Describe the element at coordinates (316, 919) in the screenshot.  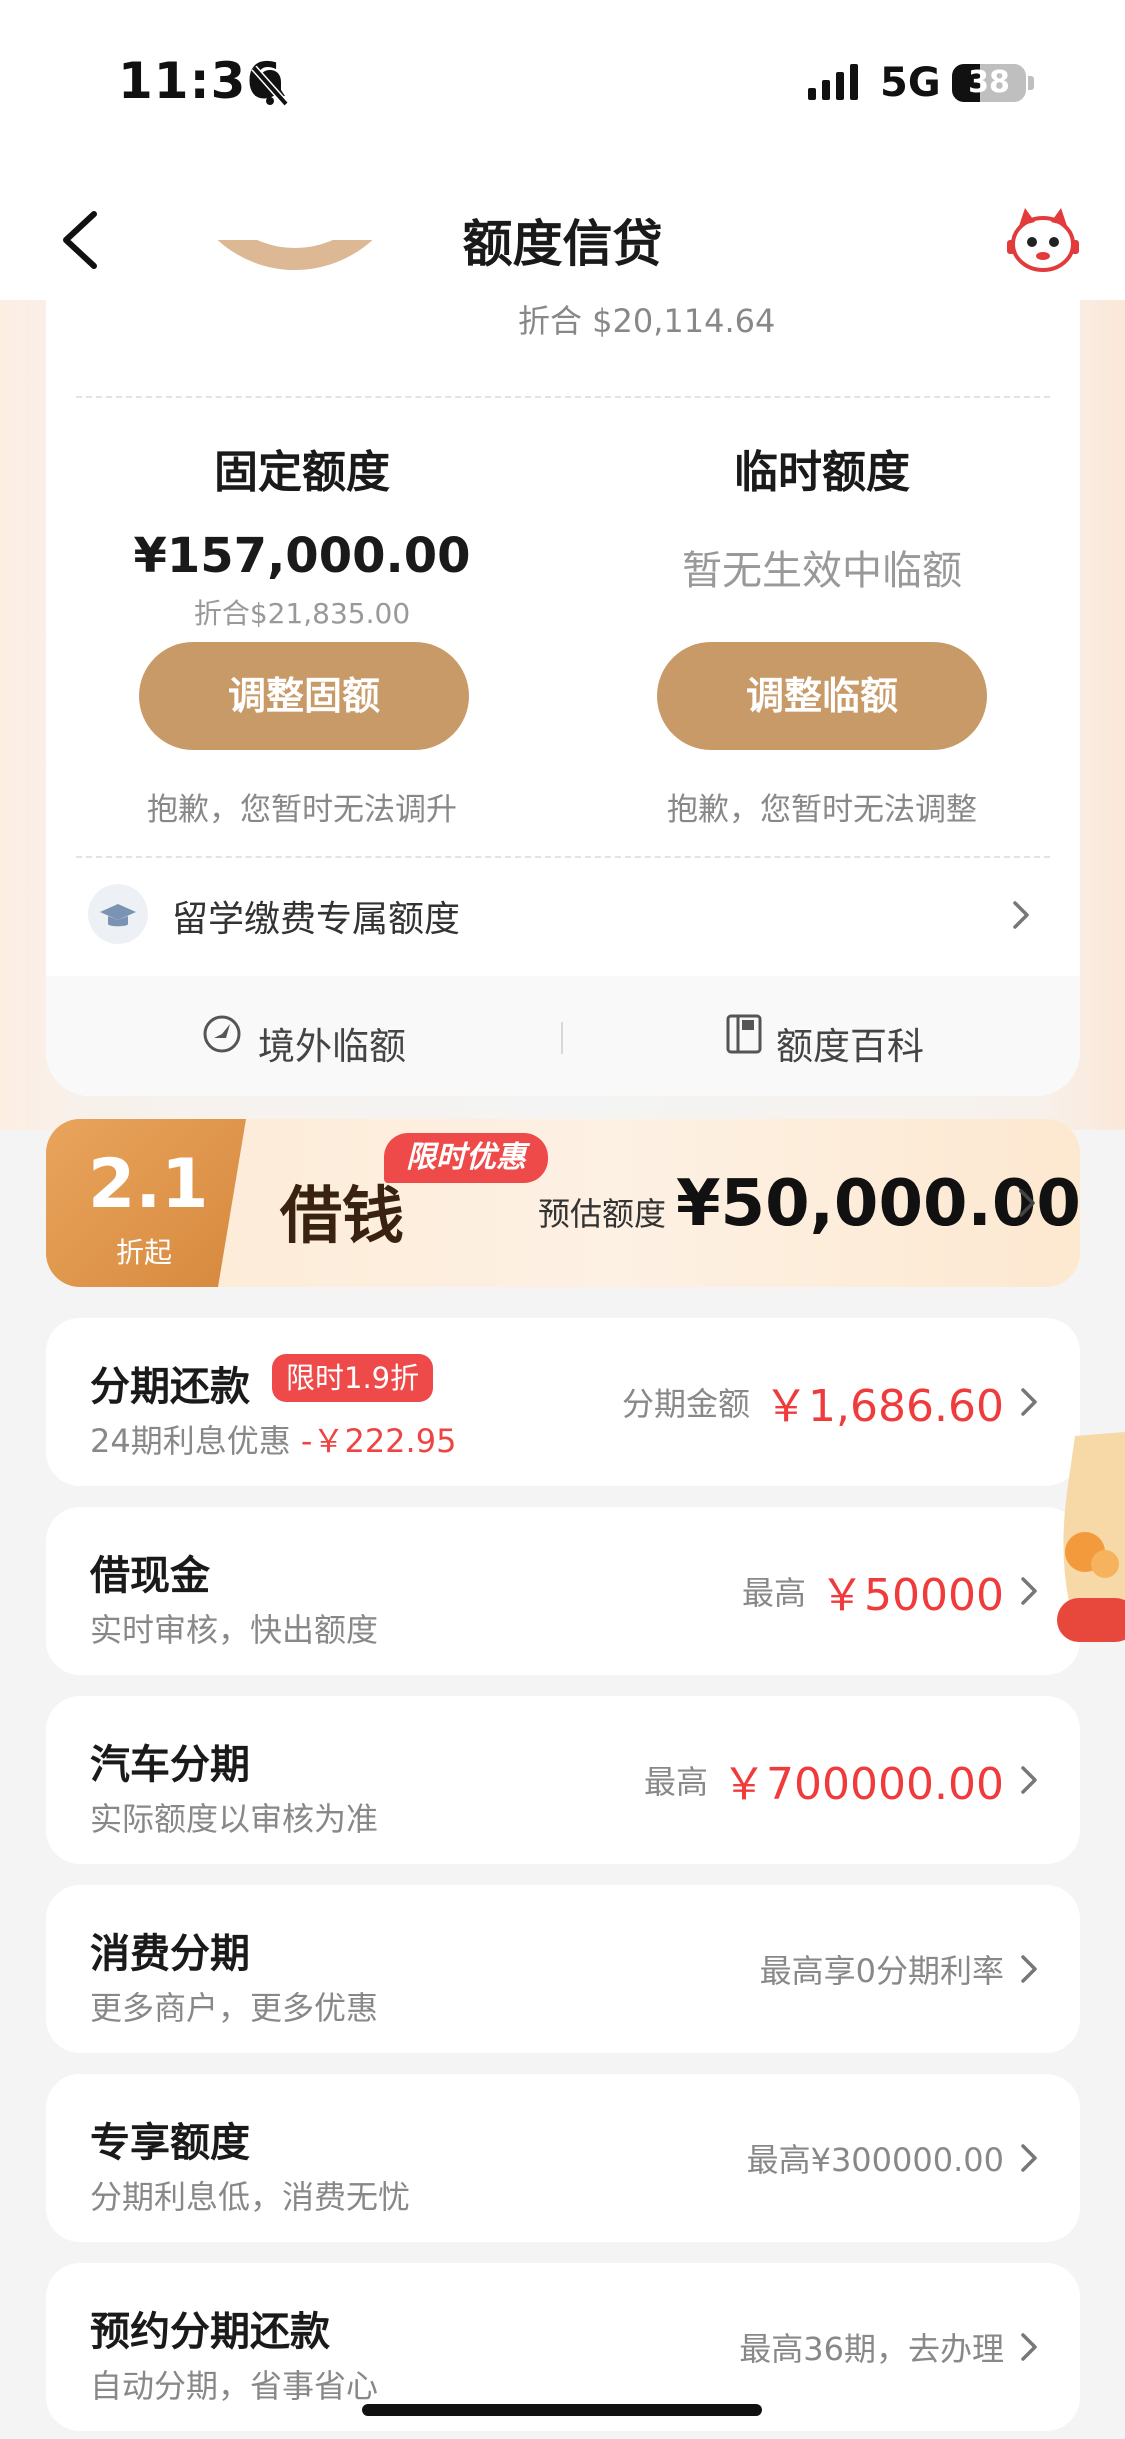
I see `study-abroad-label: 留学缴费专属额度` at that location.